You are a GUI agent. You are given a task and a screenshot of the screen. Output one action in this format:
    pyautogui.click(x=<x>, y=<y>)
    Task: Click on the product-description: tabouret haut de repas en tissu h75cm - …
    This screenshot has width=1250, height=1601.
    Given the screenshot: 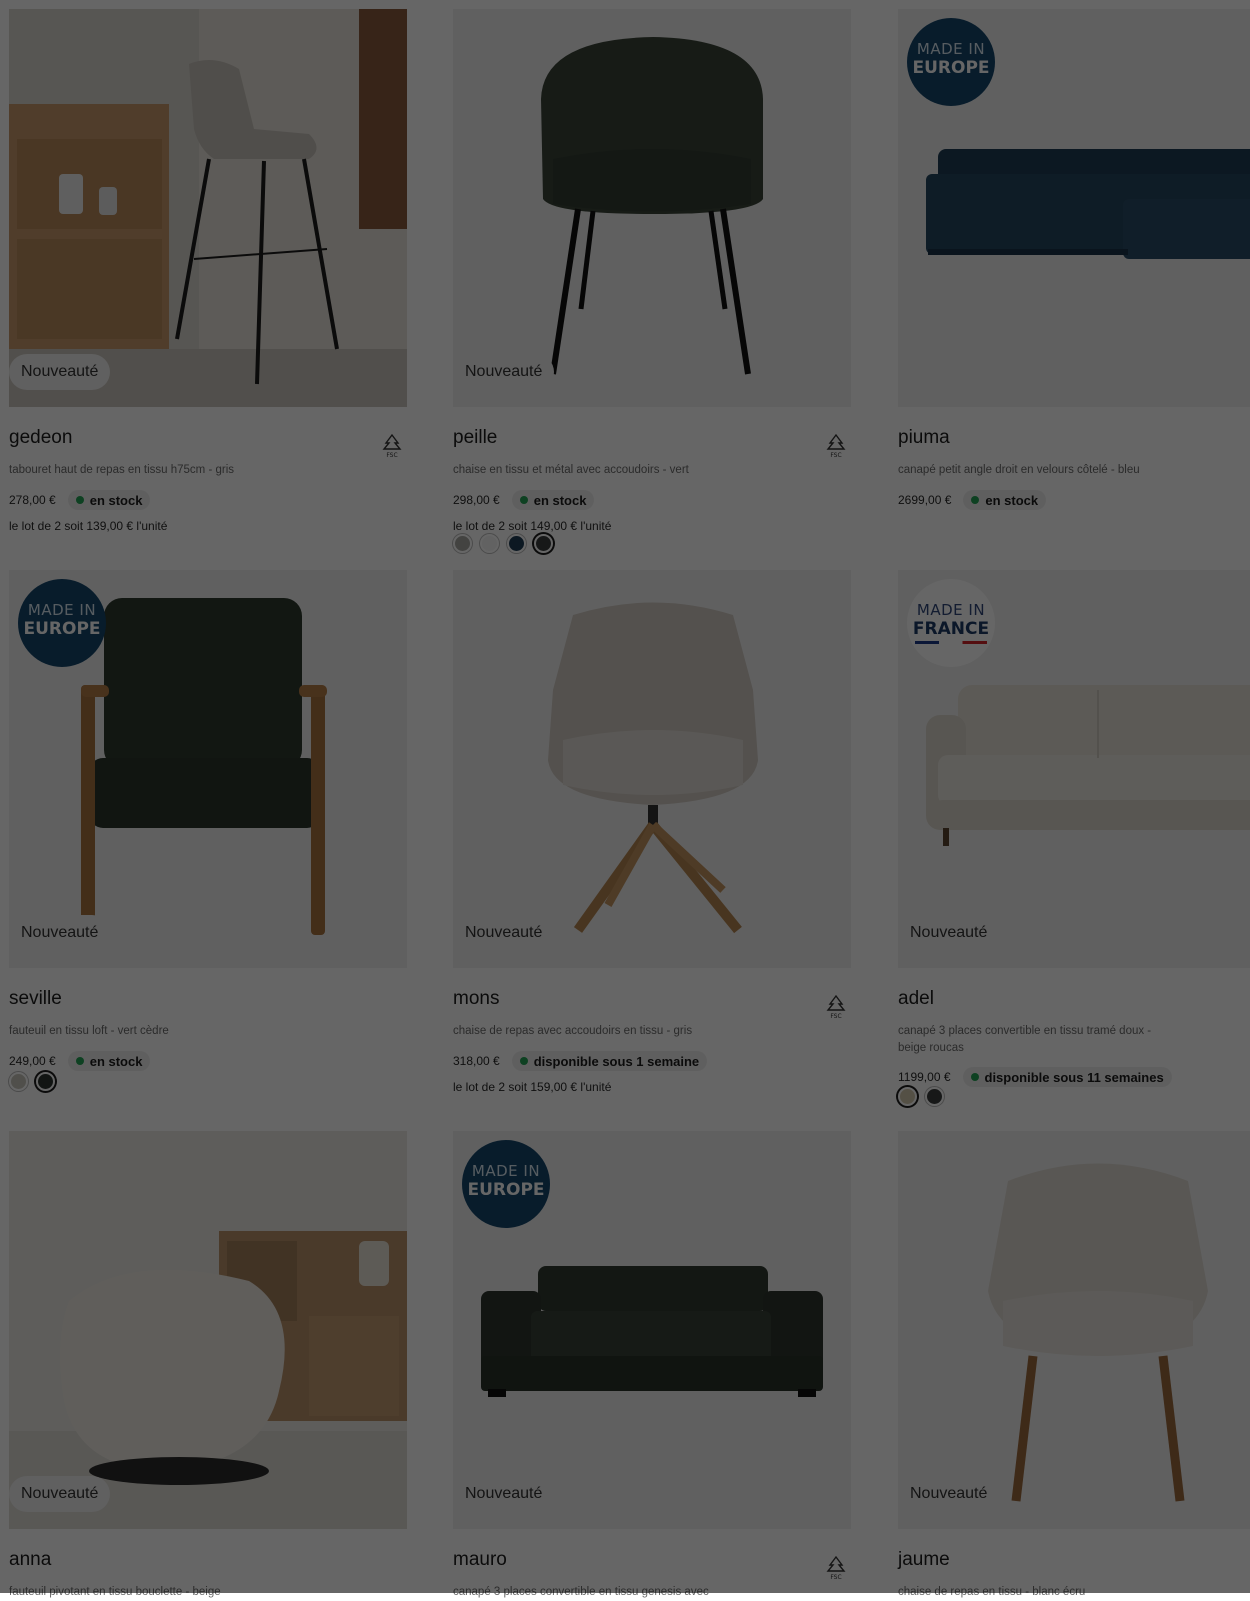 What is the action you would take?
    pyautogui.click(x=122, y=470)
    